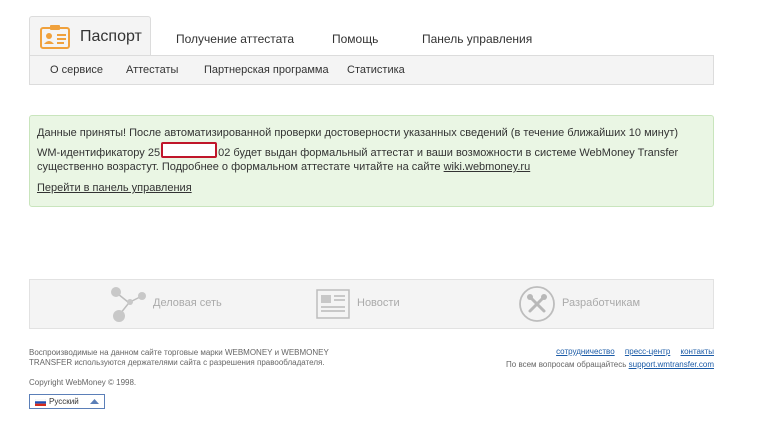  Describe the element at coordinates (487, 167) in the screenshot. I see `wiki-link: wiki.webmoney.ru` at that location.